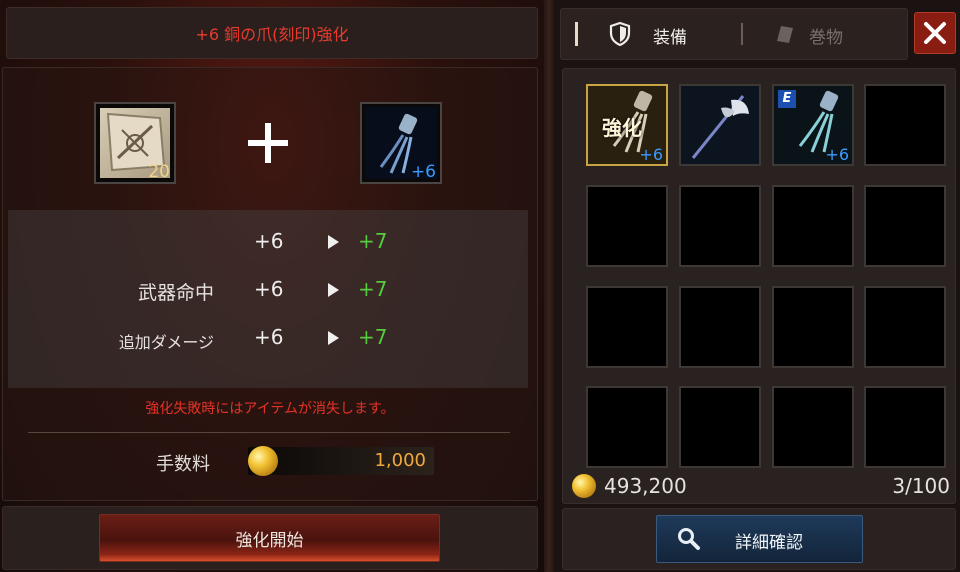  Describe the element at coordinates (734, 34) in the screenshot. I see `tab-bar: 装備 巻物` at that location.